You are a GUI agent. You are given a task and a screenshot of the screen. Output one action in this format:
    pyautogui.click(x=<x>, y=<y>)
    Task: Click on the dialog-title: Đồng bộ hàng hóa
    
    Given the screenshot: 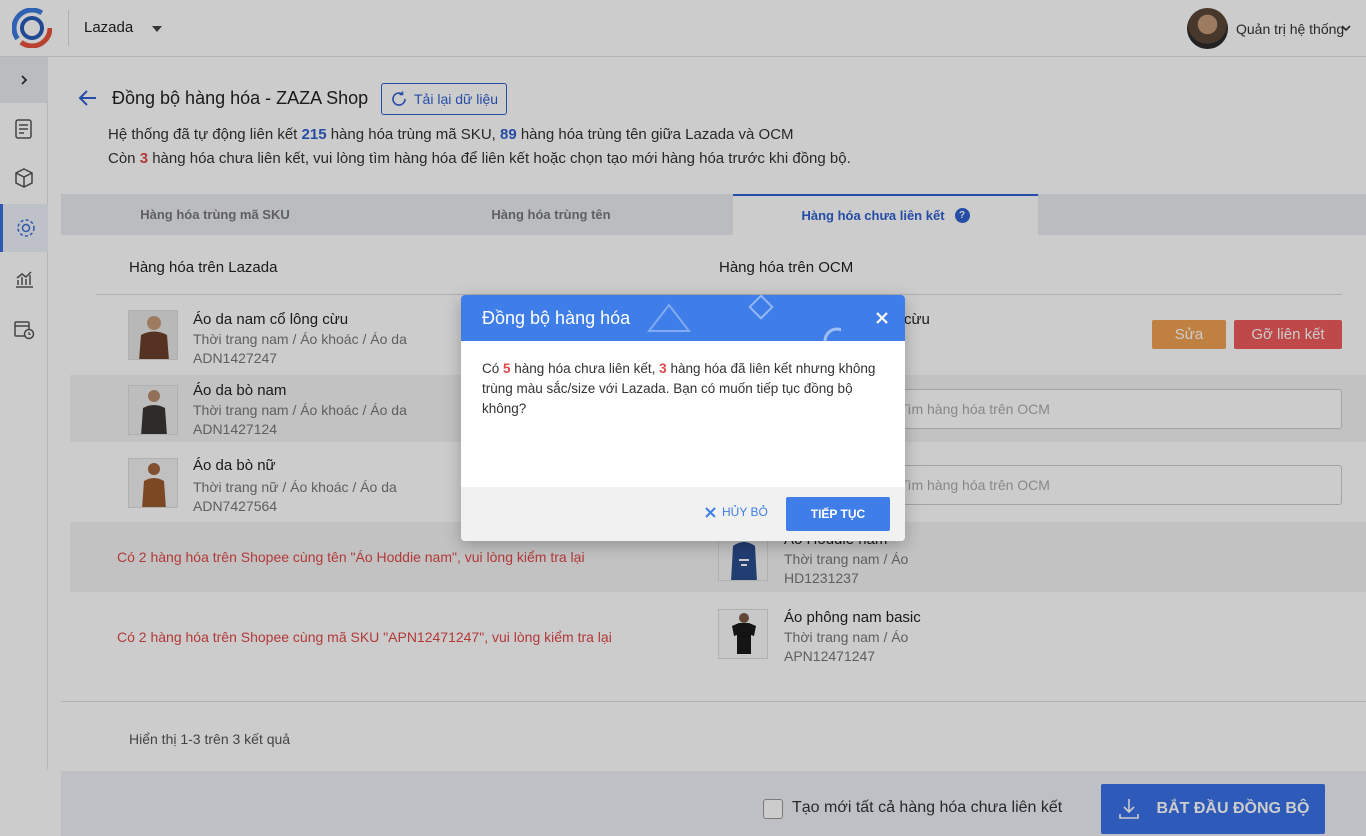 What is the action you would take?
    pyautogui.click(x=556, y=318)
    